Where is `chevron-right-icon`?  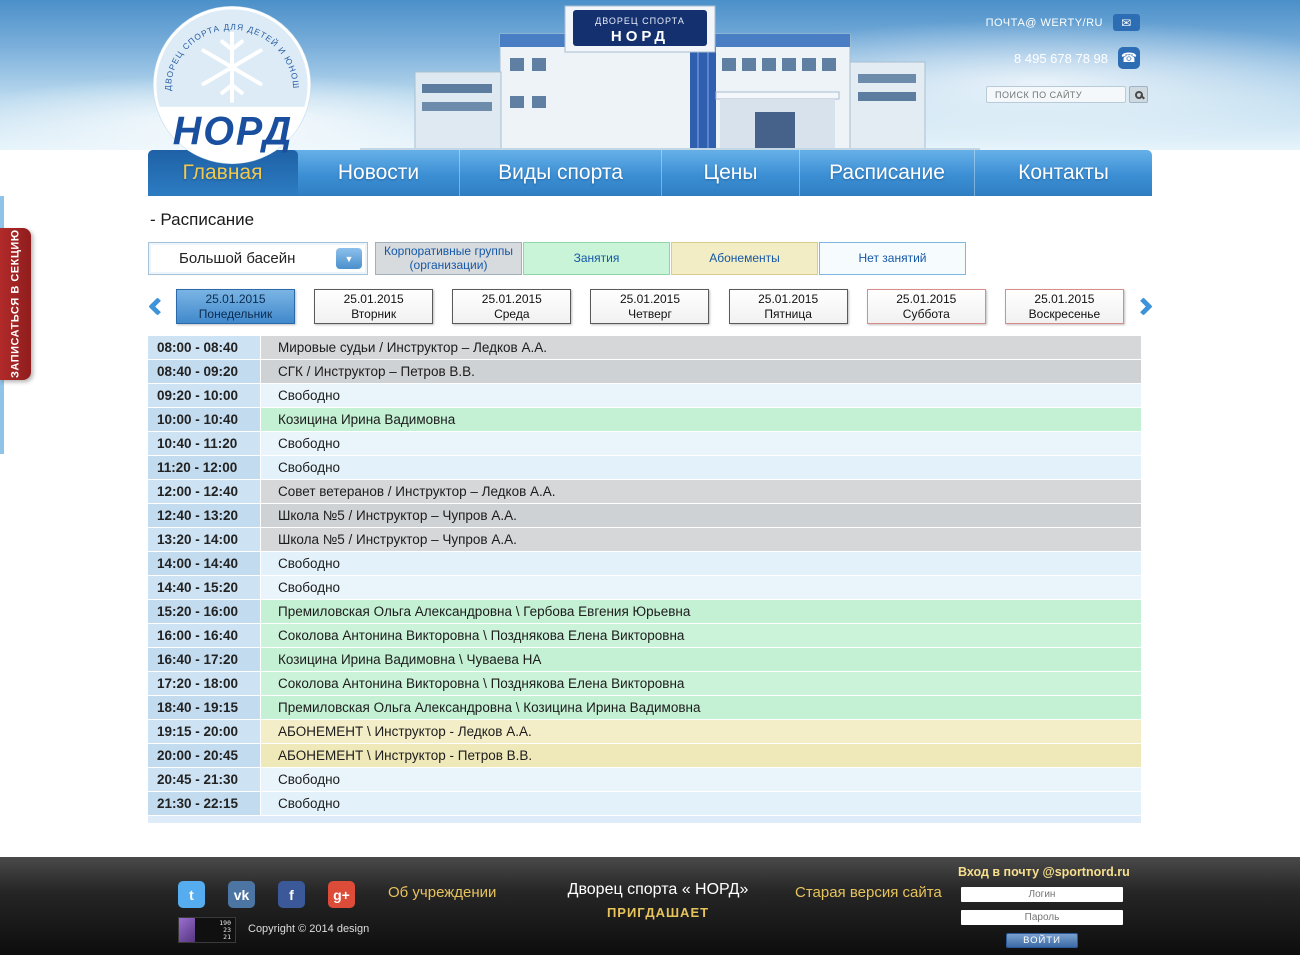
chevron-right-icon is located at coordinates (1143, 306).